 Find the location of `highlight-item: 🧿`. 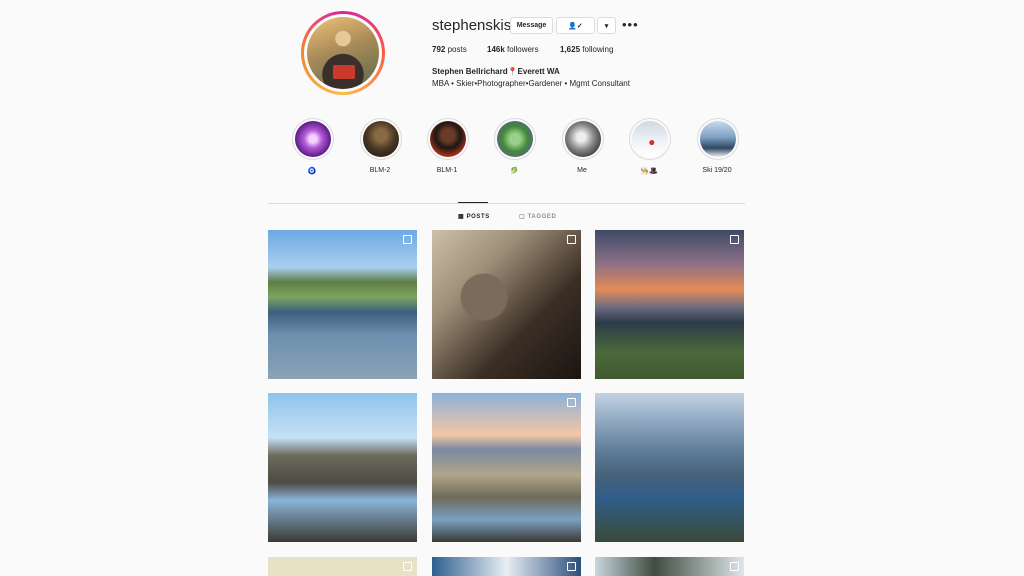

highlight-item: 🧿 is located at coordinates (312, 146).